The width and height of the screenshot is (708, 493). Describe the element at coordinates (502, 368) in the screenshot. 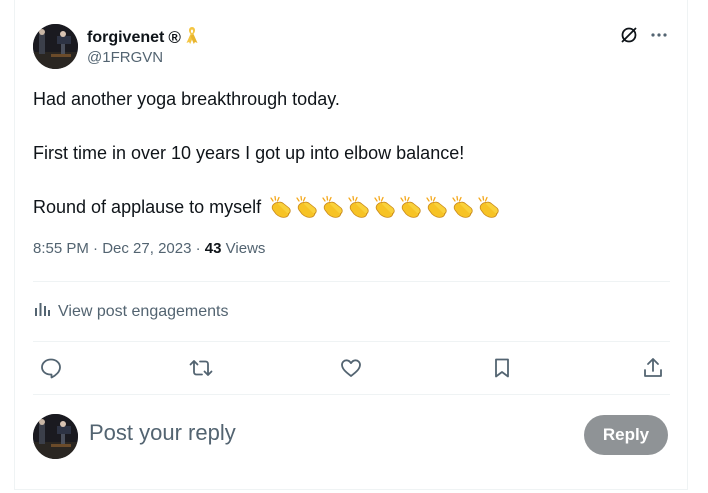

I see `bookmark-icon` at that location.